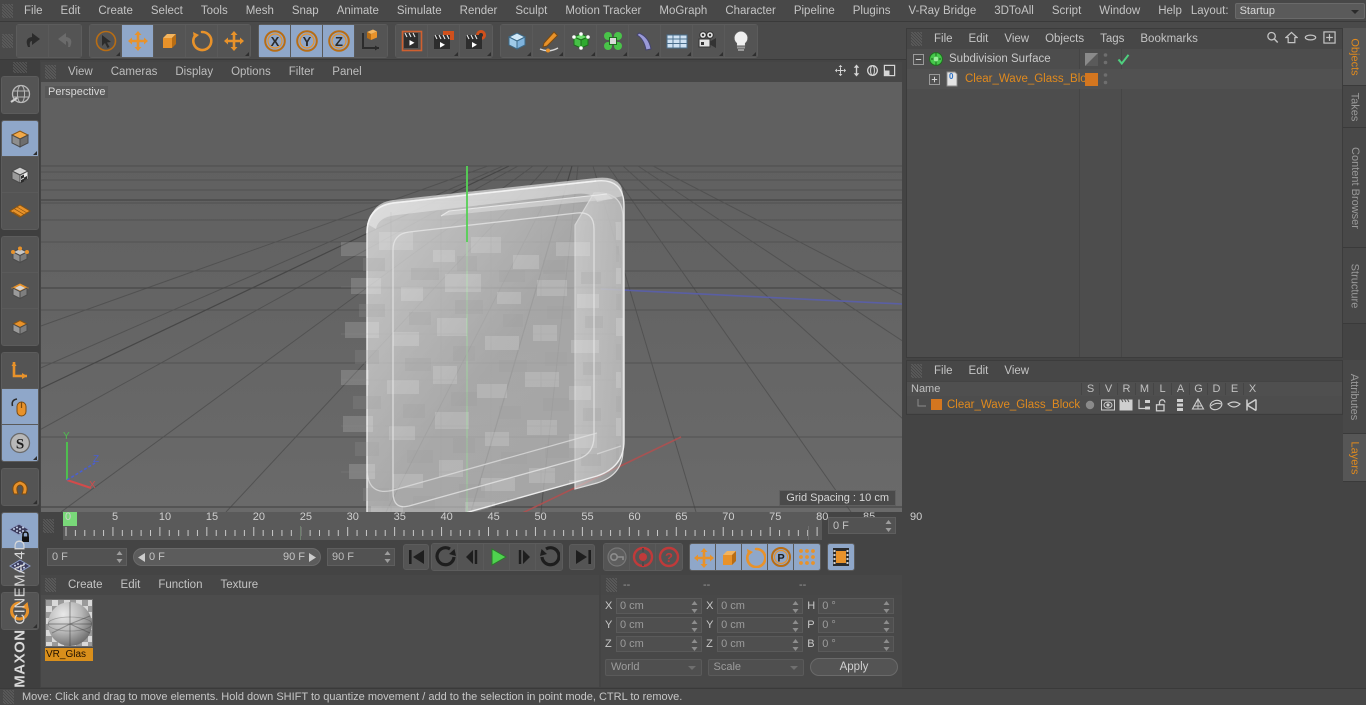  What do you see at coordinates (20, 95) in the screenshot?
I see `undo-view-button` at bounding box center [20, 95].